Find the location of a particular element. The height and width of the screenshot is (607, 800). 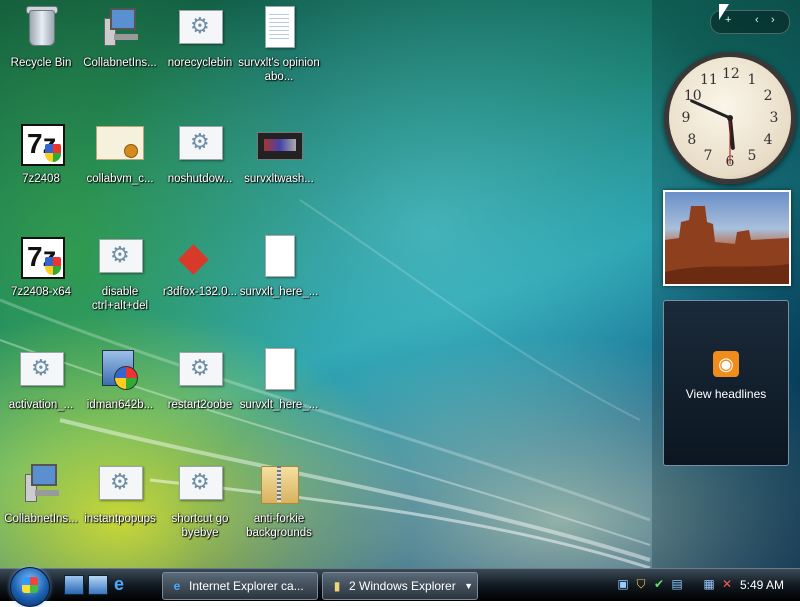

desktop-icon-label: anti-forkie backgrounds is located at coordinates (279, 526).